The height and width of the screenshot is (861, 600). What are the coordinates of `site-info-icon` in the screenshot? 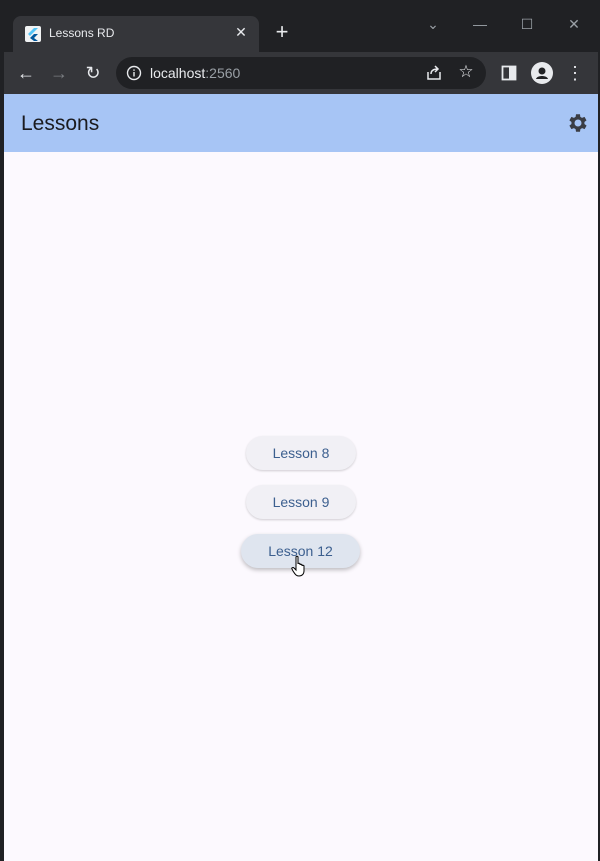 It's located at (134, 73).